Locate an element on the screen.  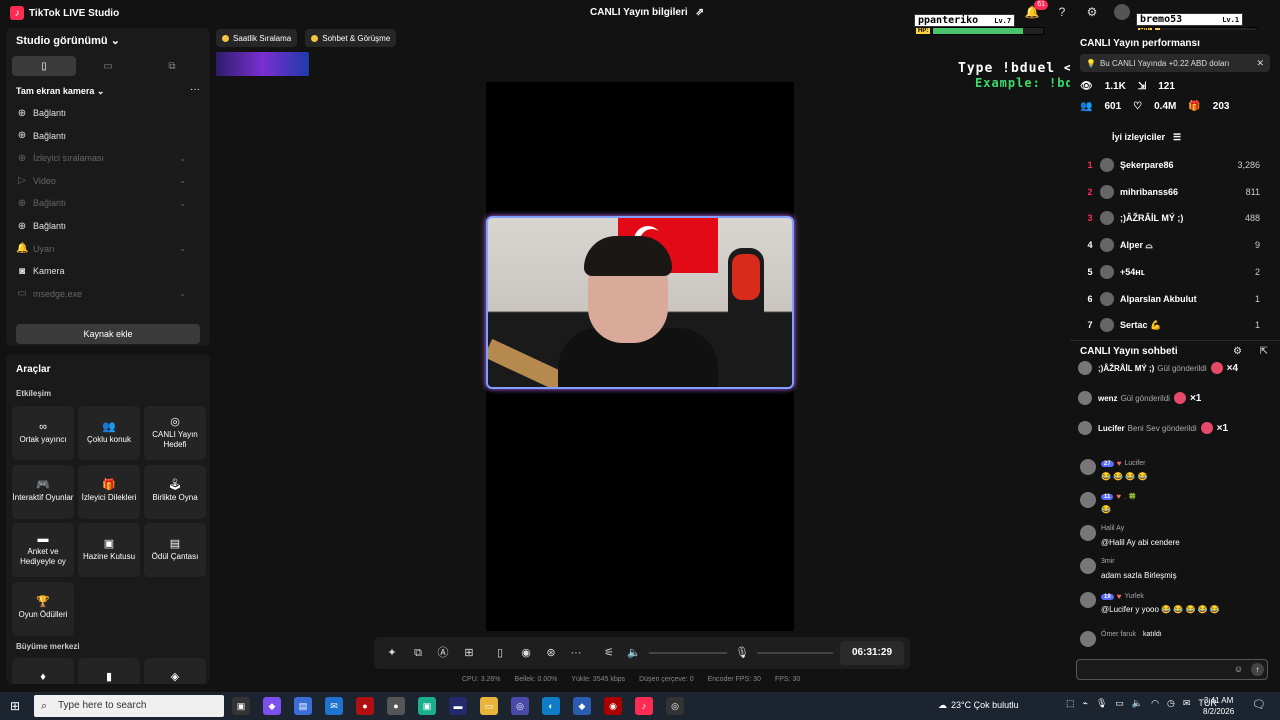
chat-text-field is located at coordinates (1152, 669).